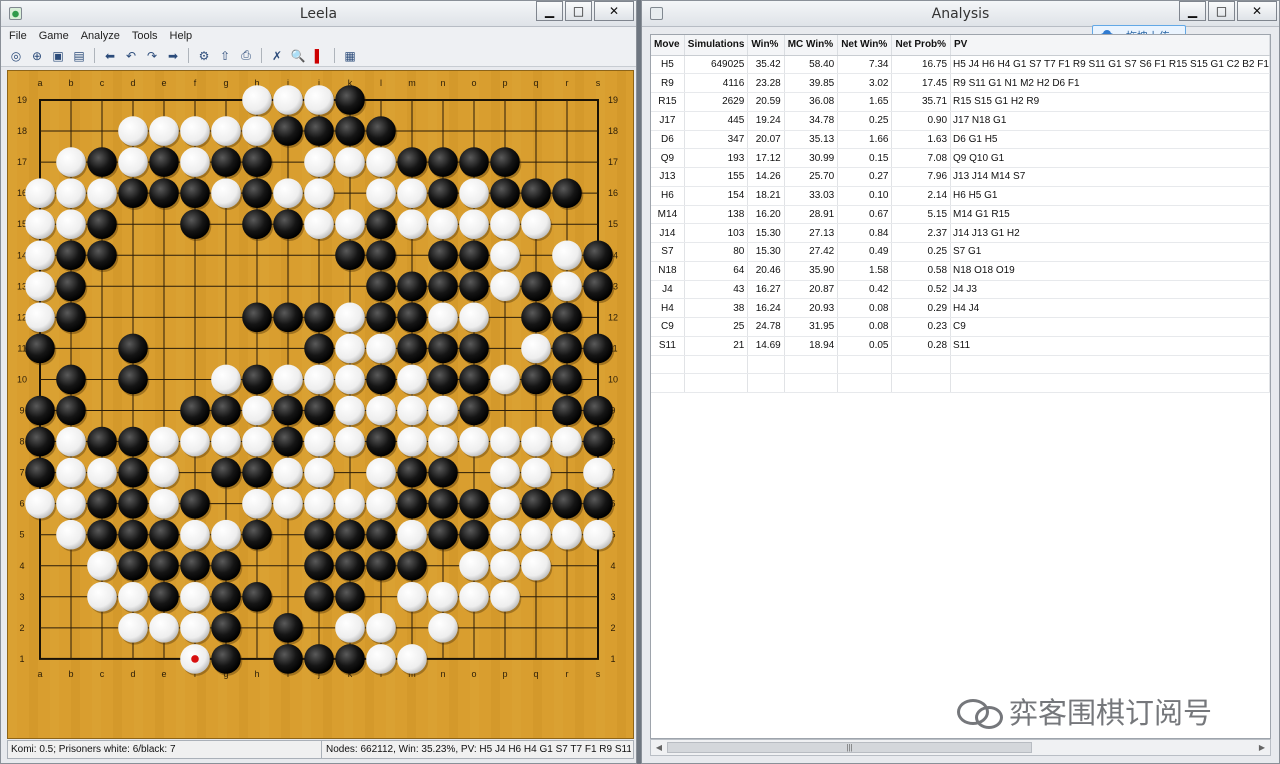 This screenshot has height=764, width=1280. I want to click on menu-help: Help, so click(181, 36).